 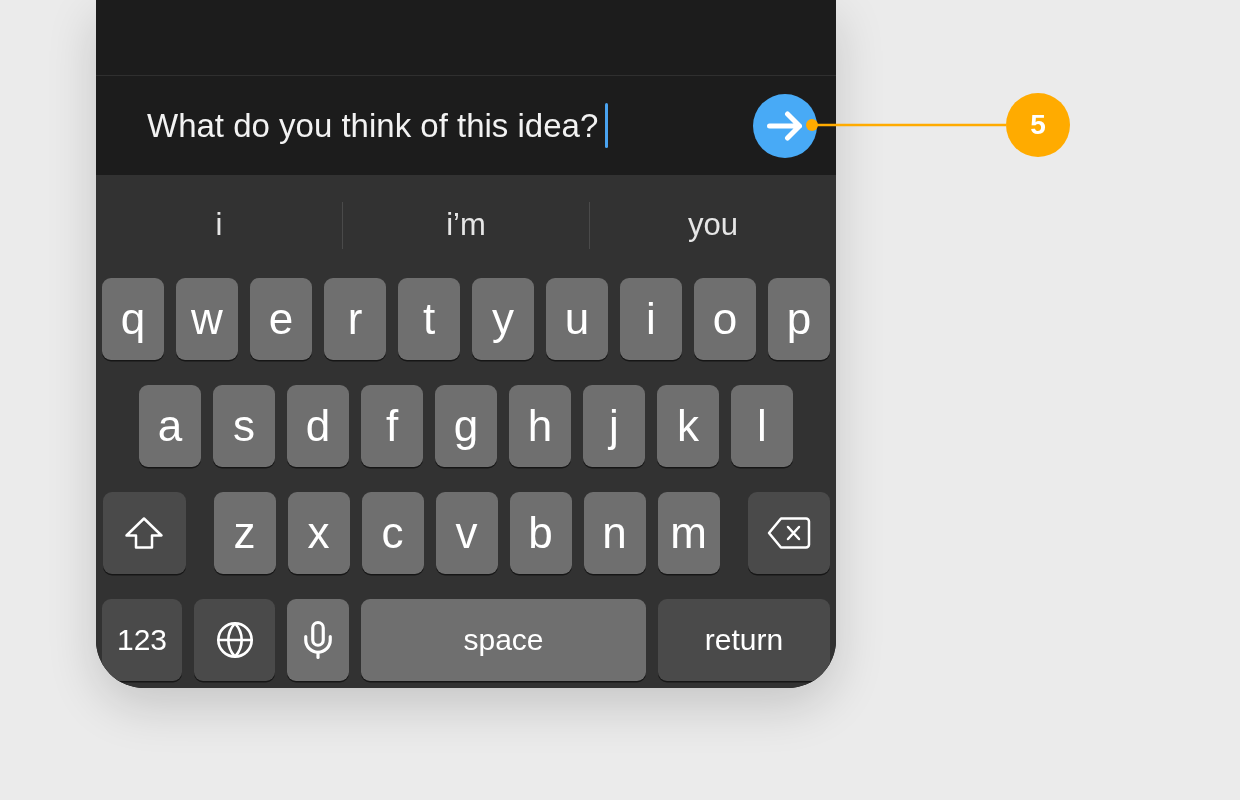 What do you see at coordinates (577, 319) in the screenshot?
I see `keyboard-key: u` at bounding box center [577, 319].